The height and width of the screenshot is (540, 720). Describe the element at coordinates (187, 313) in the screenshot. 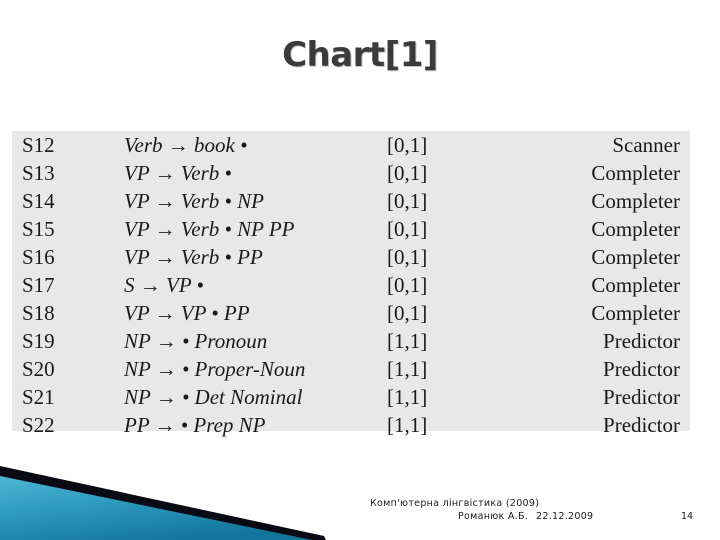

I see `rule-text: VP → VP • PP` at that location.